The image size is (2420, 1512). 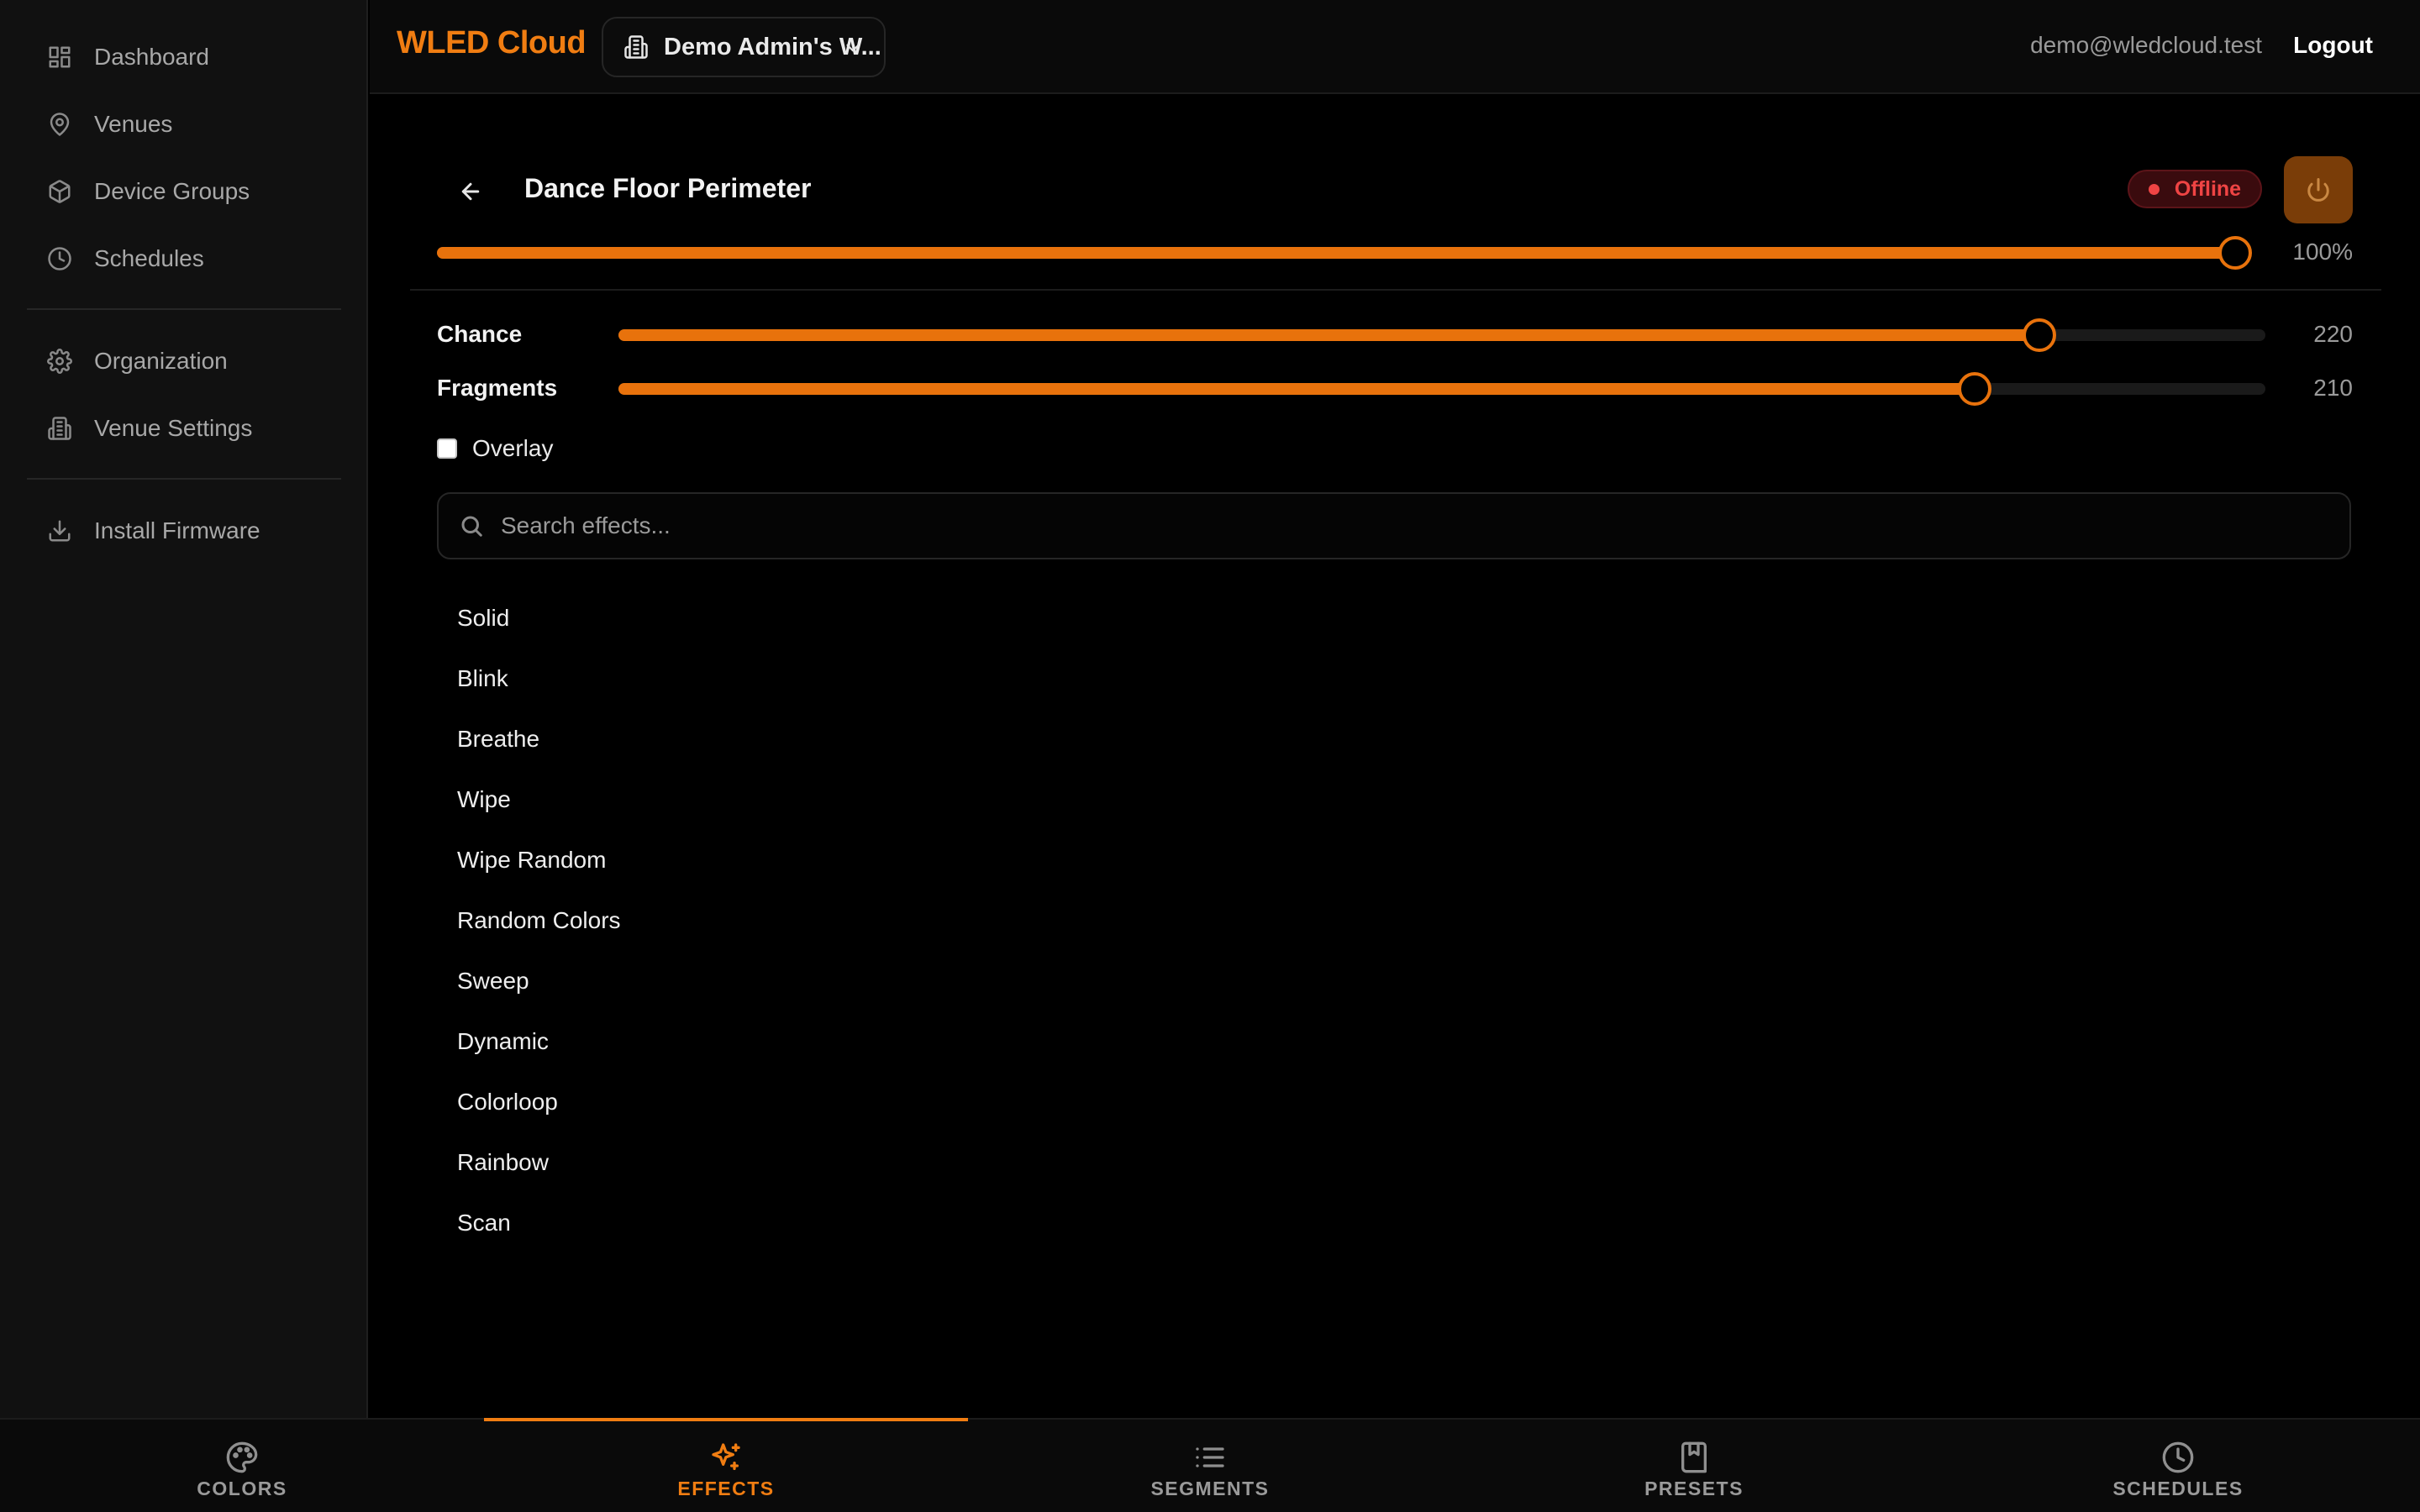 What do you see at coordinates (480, 334) in the screenshot?
I see `chance-label: Chance` at bounding box center [480, 334].